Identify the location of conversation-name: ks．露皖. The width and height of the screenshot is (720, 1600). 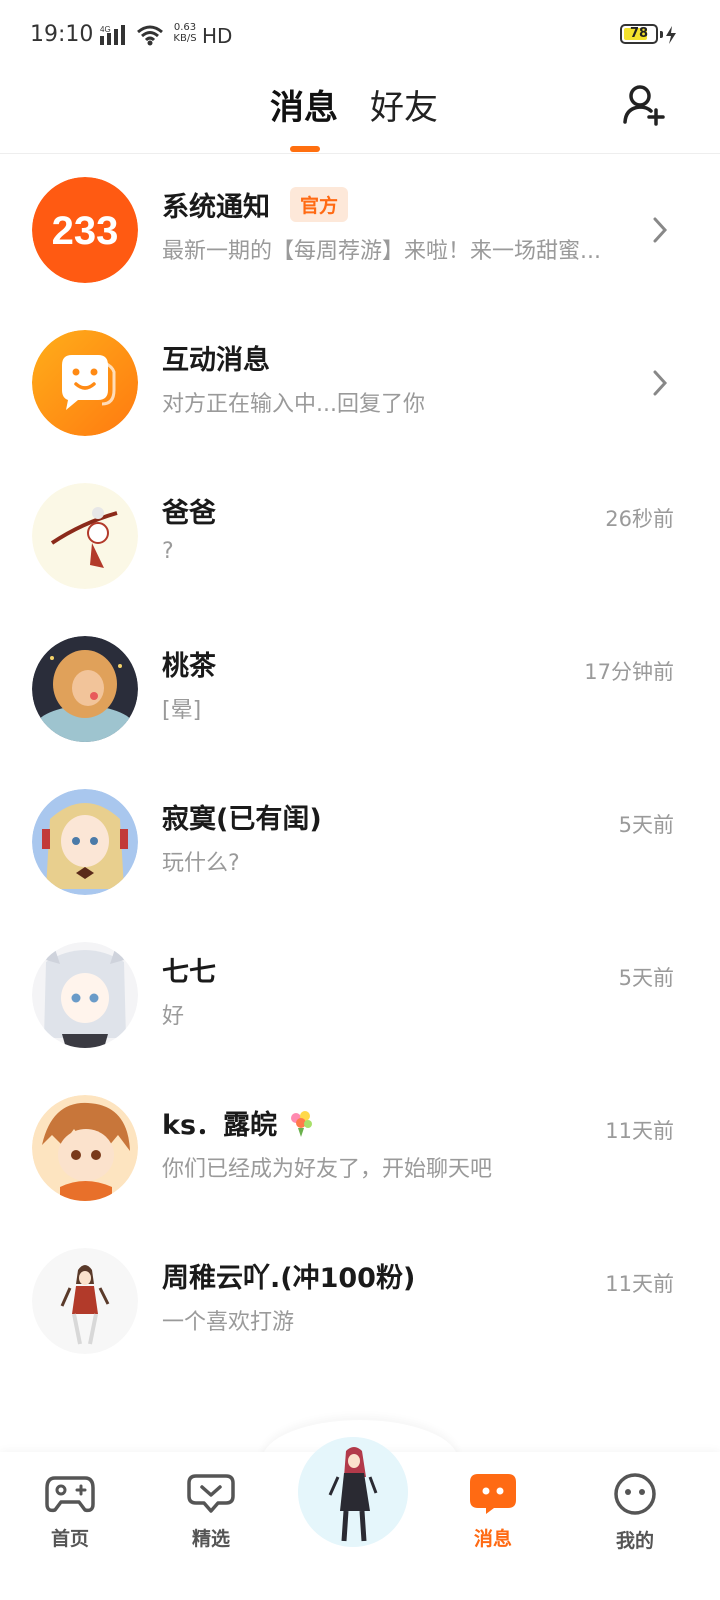
(239, 1124).